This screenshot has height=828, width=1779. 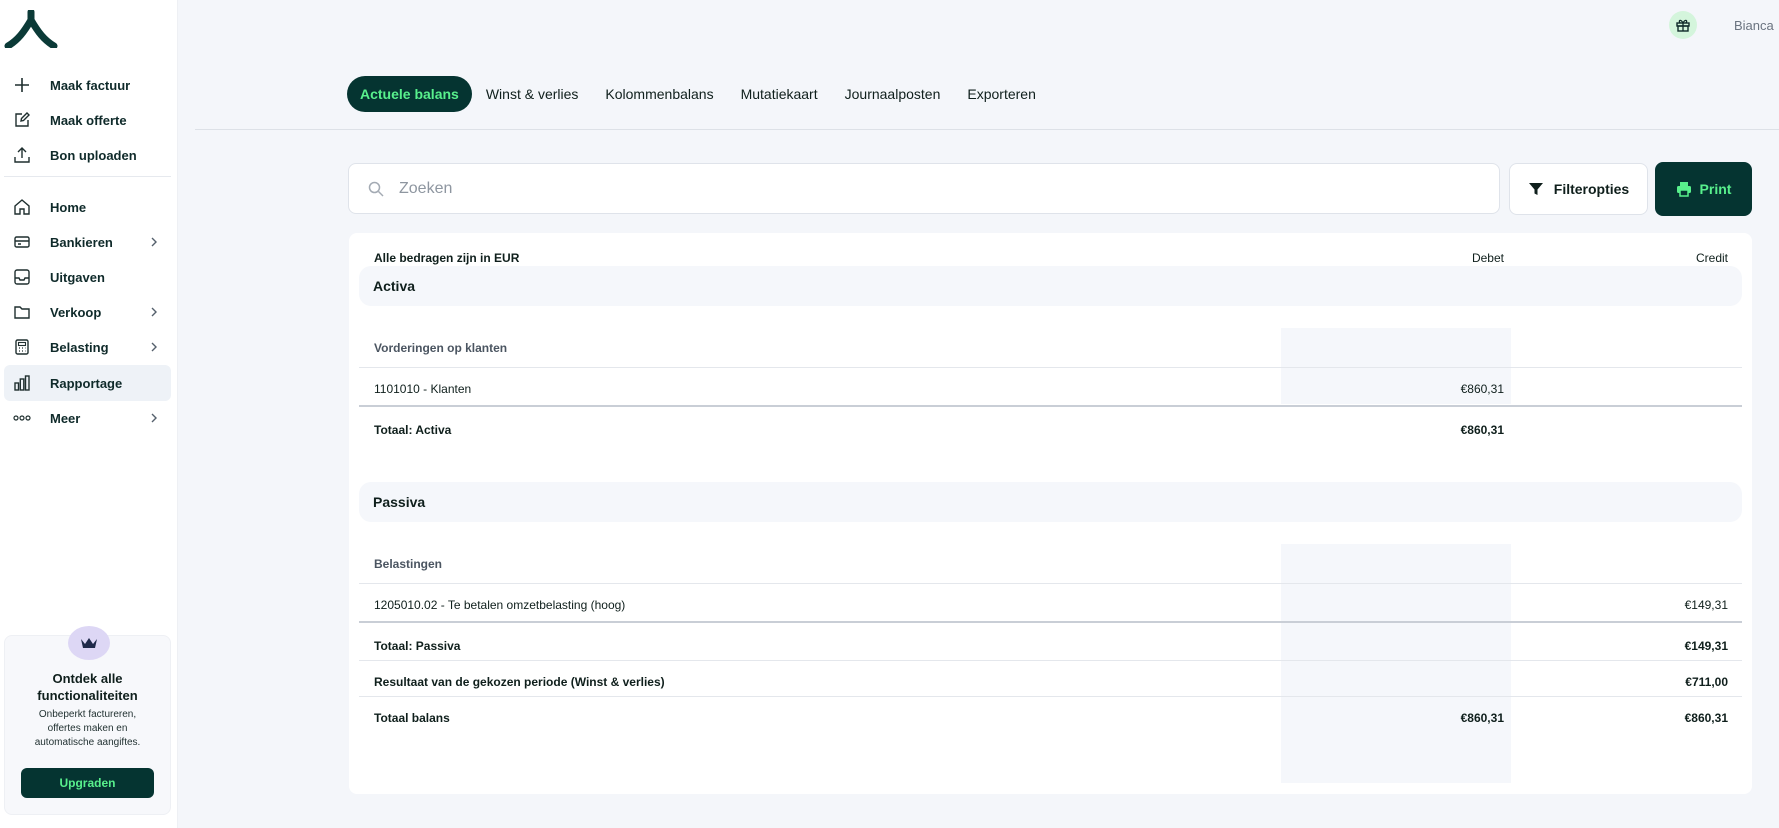 I want to click on printer-icon, so click(x=1683, y=189).